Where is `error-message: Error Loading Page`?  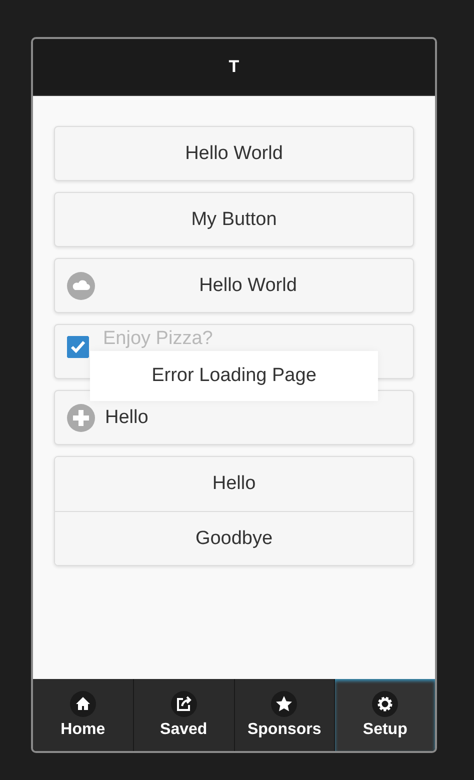 error-message: Error Loading Page is located at coordinates (234, 376).